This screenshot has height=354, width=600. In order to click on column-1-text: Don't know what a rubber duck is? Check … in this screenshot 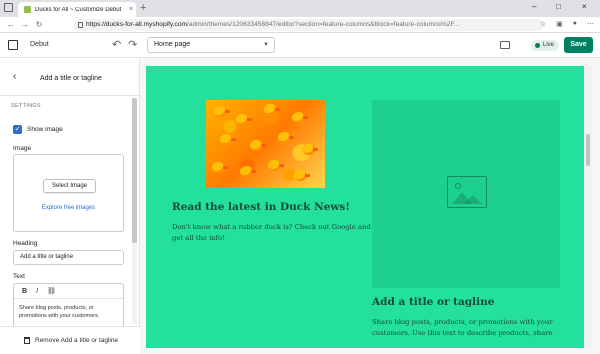, I will do `click(271, 232)`.